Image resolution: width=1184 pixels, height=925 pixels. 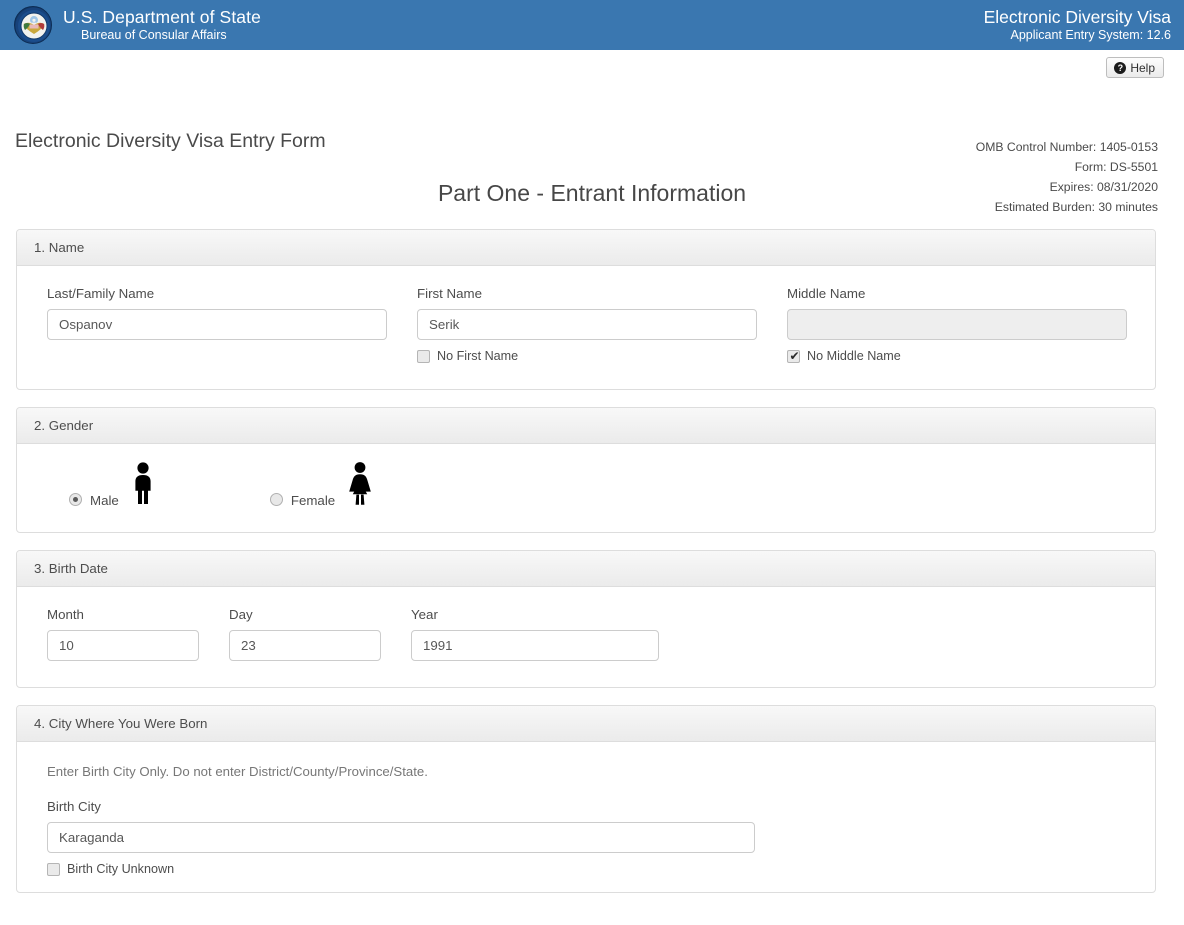 I want to click on last-name-field-group: Last/Family Name, so click(x=217, y=324).